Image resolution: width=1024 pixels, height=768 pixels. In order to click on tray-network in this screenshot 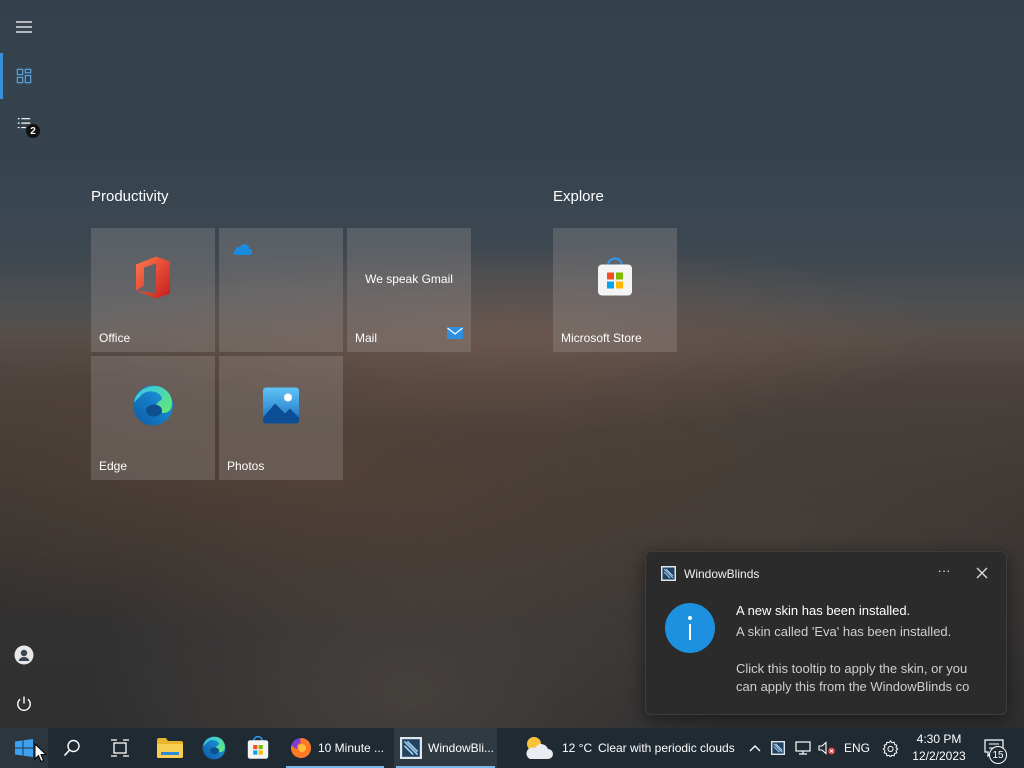, I will do `click(803, 748)`.